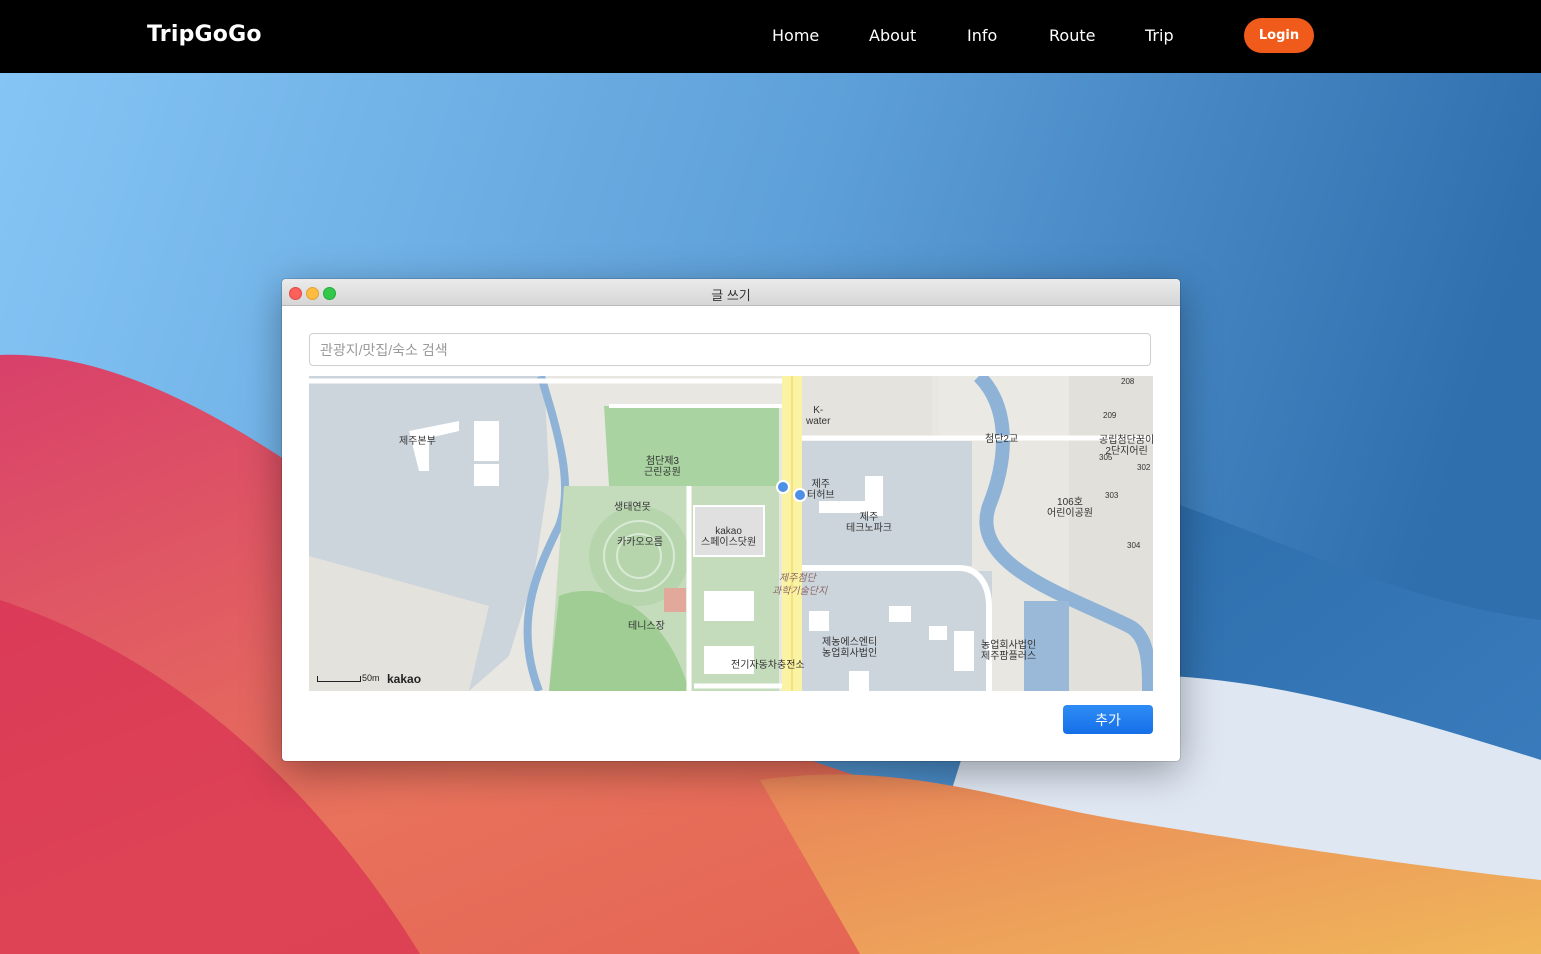  Describe the element at coordinates (795, 35) in the screenshot. I see `nav-home: Home` at that location.